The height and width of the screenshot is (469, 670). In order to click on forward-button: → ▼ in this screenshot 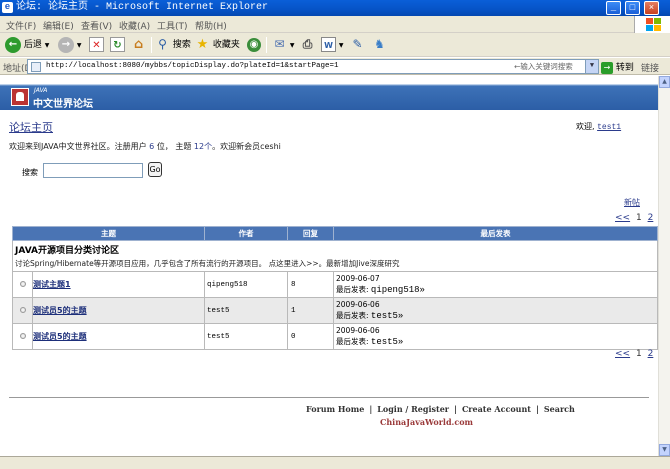, I will do `click(70, 45)`.